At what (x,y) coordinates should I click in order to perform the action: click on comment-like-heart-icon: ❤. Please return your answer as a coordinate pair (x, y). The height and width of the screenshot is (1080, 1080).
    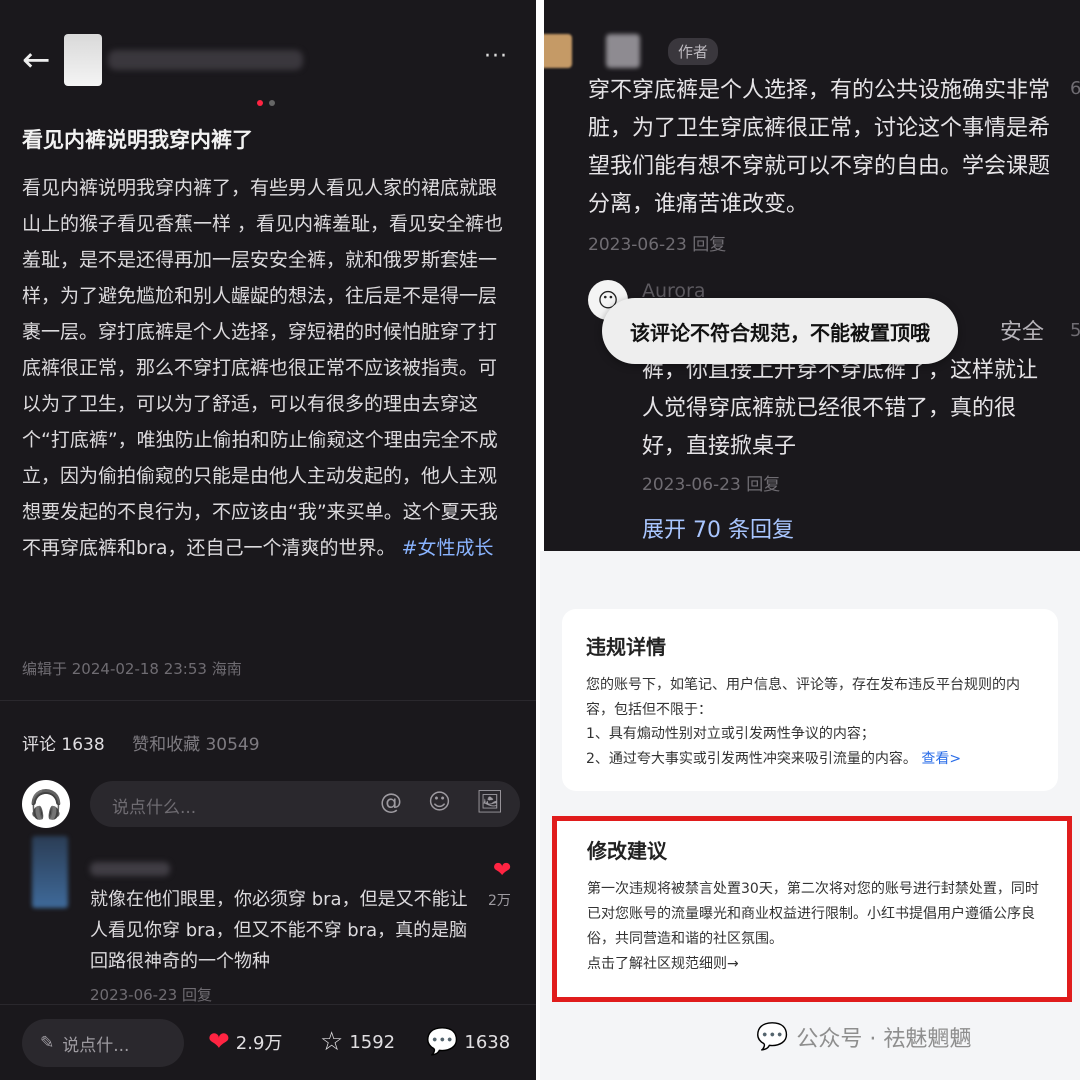
    Looking at the image, I should click on (502, 870).